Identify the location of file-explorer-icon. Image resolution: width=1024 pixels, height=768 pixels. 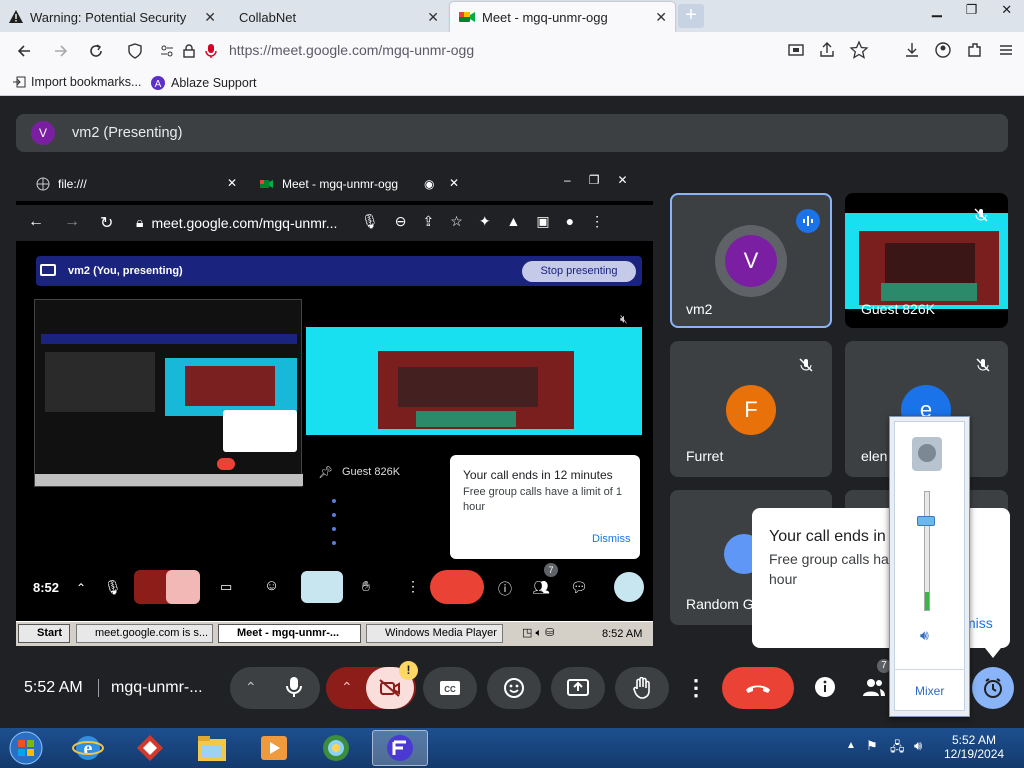
(212, 748).